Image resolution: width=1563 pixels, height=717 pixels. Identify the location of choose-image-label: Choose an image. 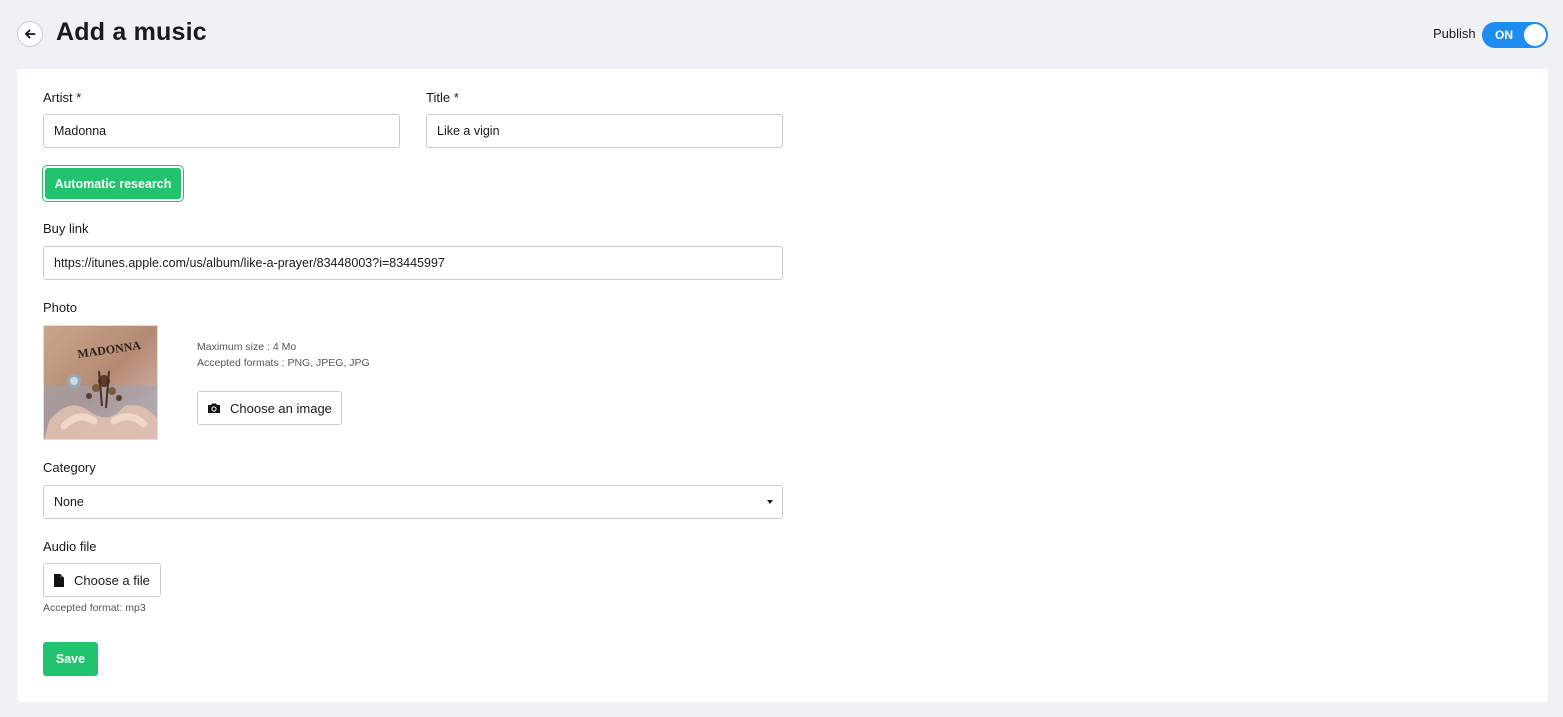
(281, 408).